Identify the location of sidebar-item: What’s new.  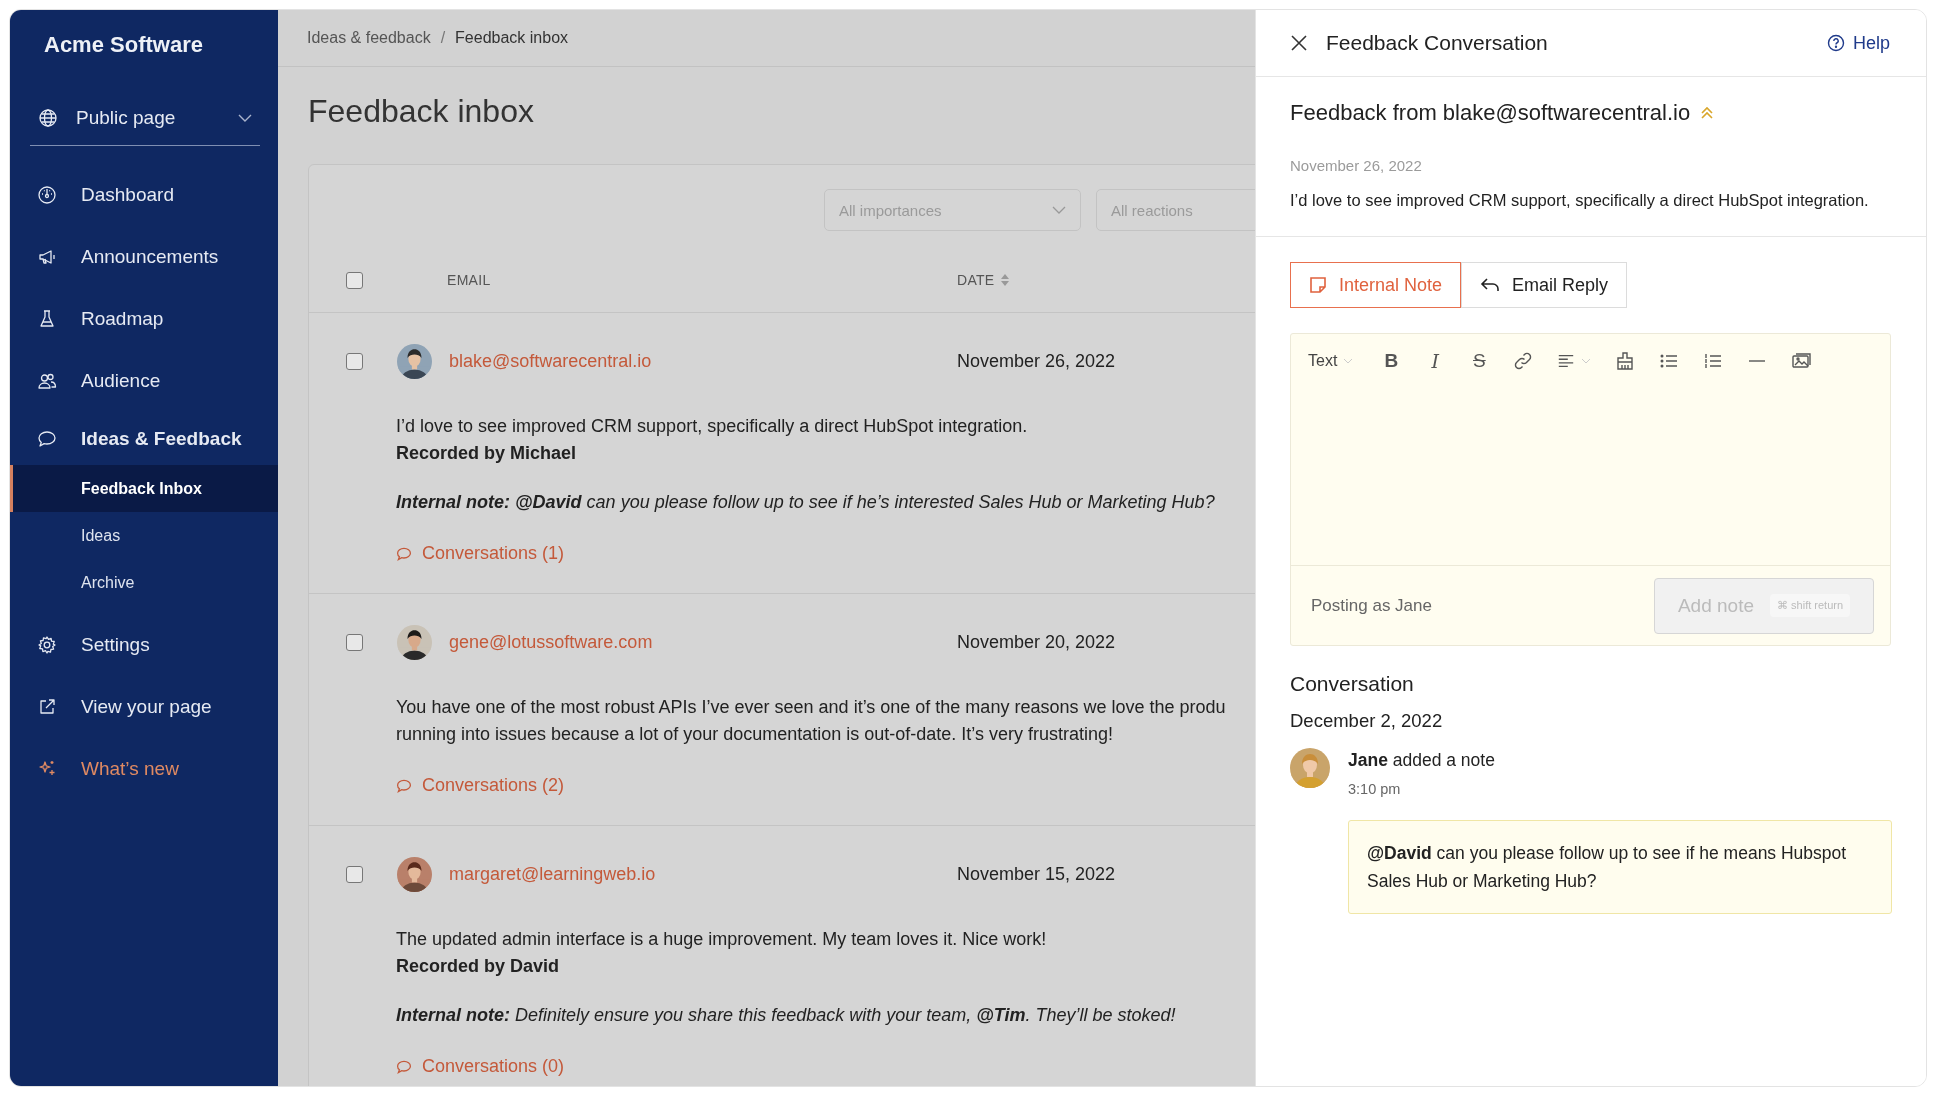
(144, 769).